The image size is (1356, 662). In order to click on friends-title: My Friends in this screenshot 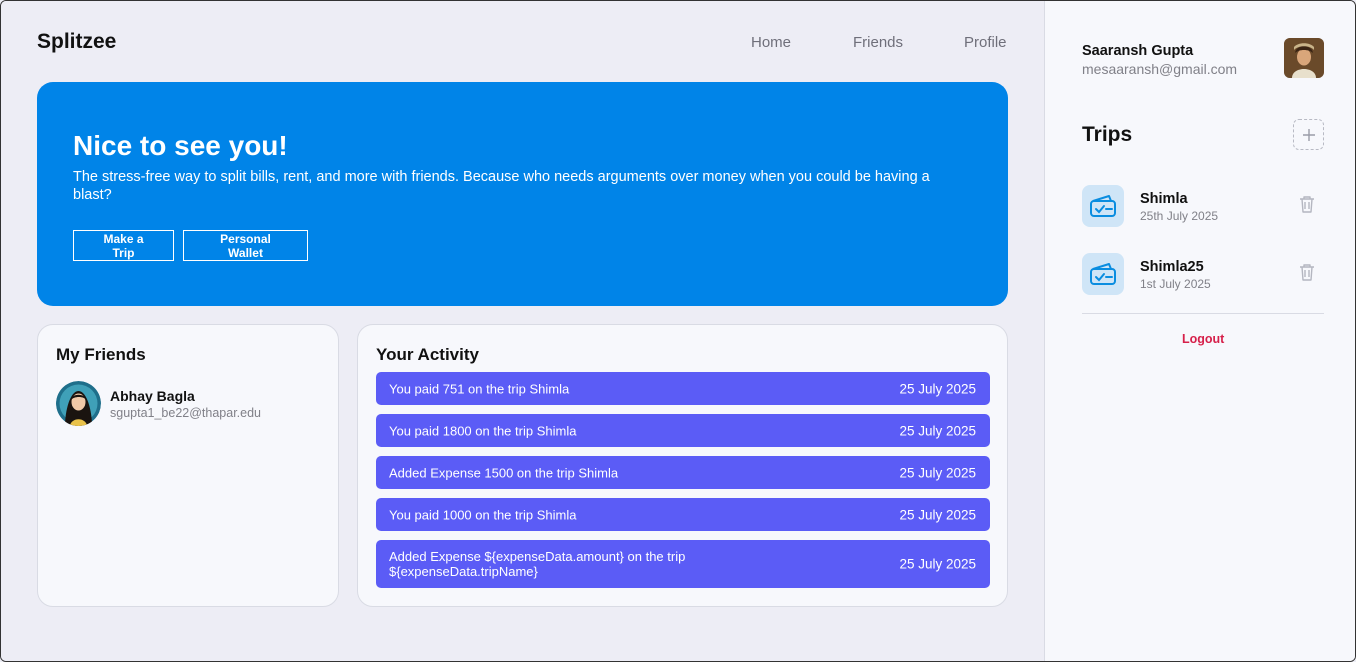, I will do `click(101, 354)`.